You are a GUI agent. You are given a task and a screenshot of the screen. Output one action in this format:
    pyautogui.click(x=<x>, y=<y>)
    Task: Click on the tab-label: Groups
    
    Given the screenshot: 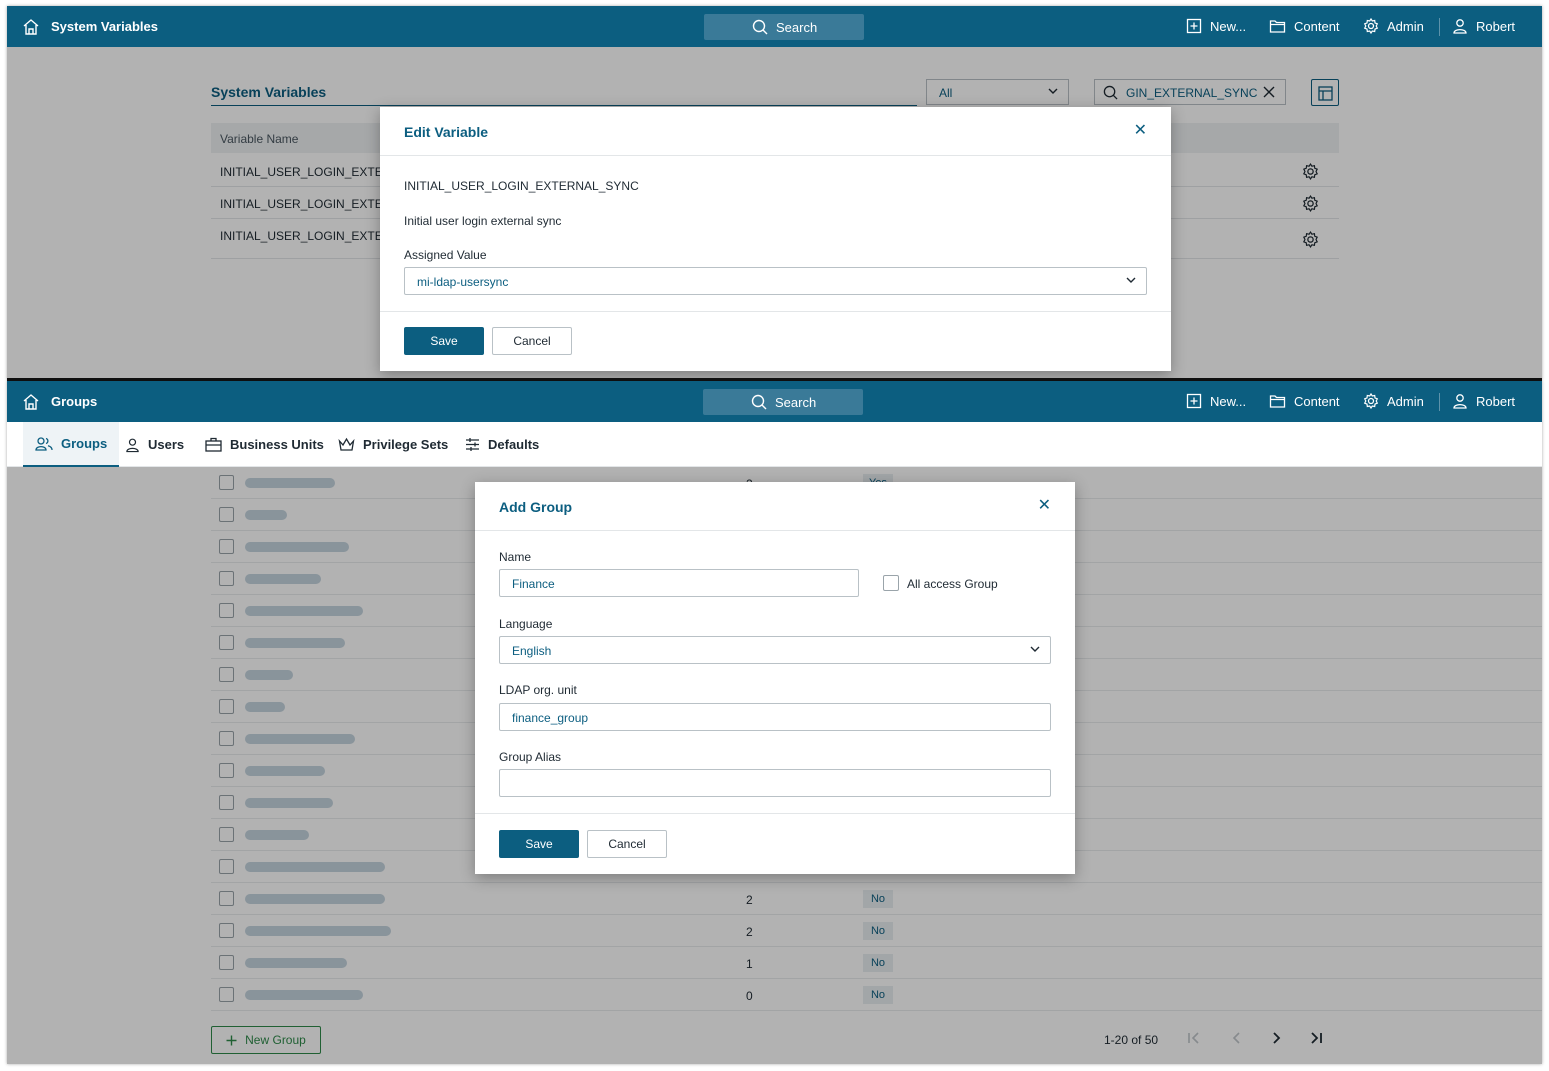 What is the action you would take?
    pyautogui.click(x=84, y=443)
    